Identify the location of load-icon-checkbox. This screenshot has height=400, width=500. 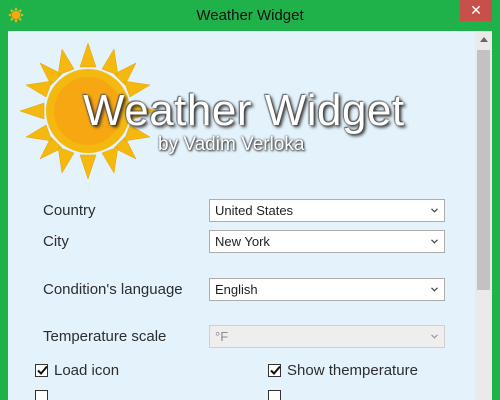
(41, 370).